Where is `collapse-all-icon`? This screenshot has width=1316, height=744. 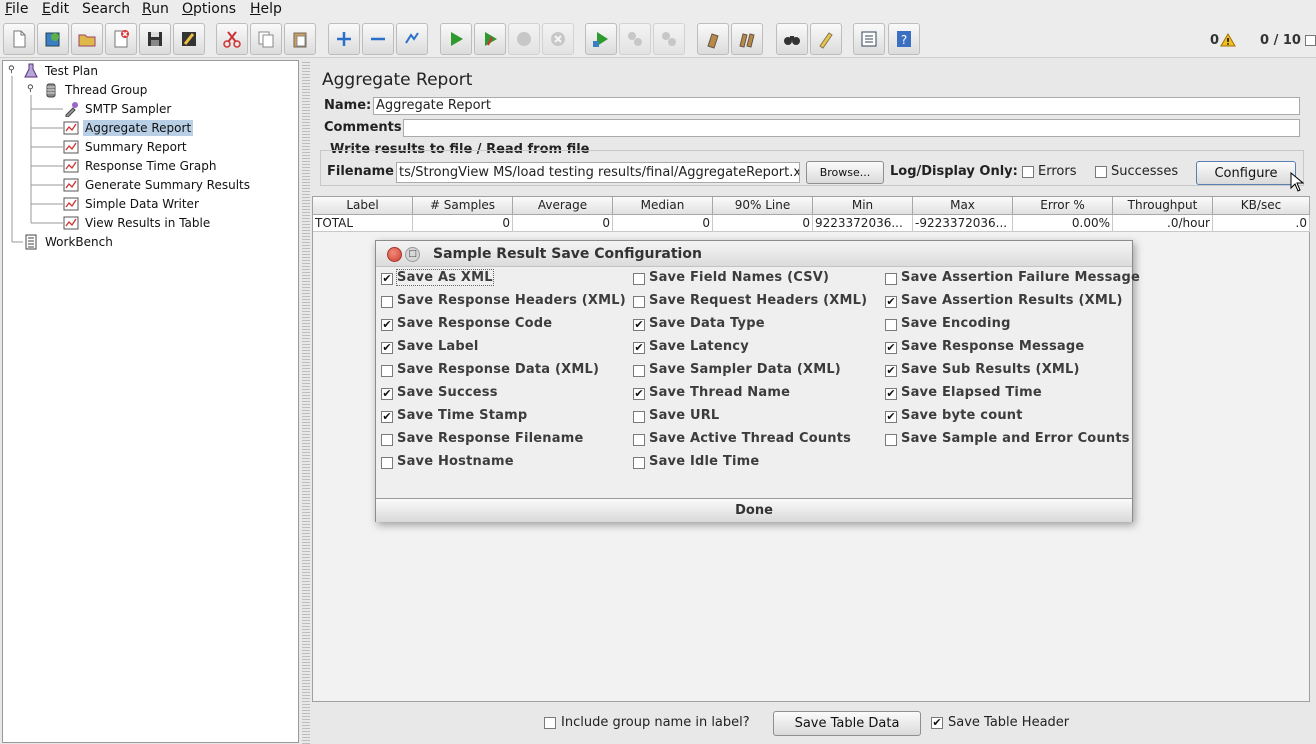 collapse-all-icon is located at coordinates (378, 39).